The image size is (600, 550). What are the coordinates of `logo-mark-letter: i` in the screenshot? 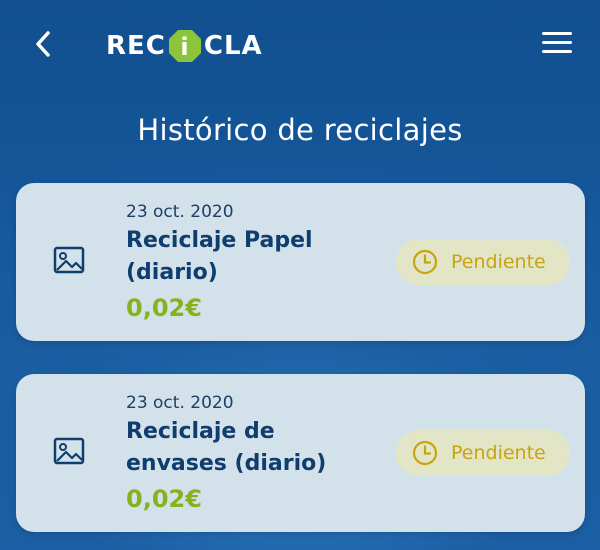 It's located at (184, 47).